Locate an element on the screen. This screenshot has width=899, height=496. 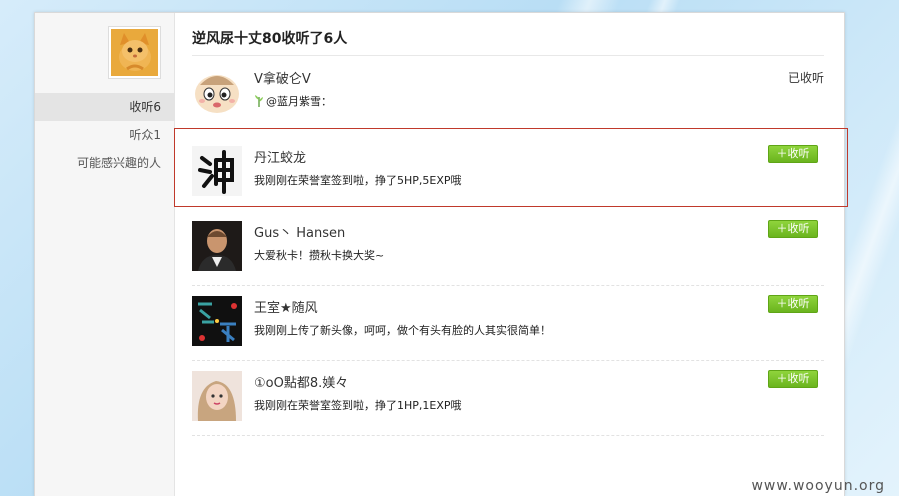
man-portrait-icon is located at coordinates (217, 246).